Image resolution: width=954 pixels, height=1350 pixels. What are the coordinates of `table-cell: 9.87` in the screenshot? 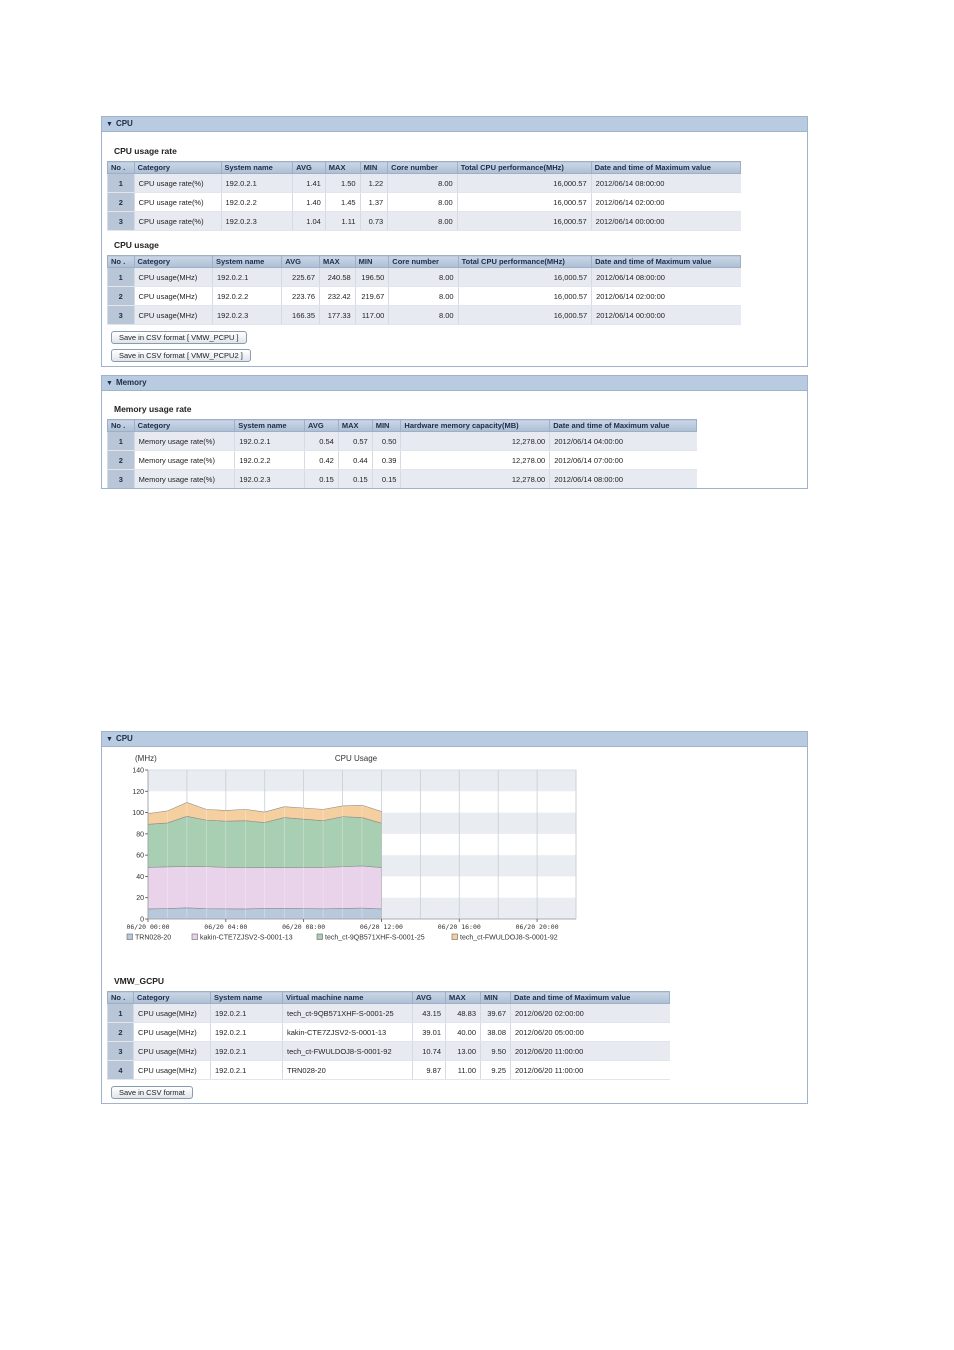 It's located at (429, 1070).